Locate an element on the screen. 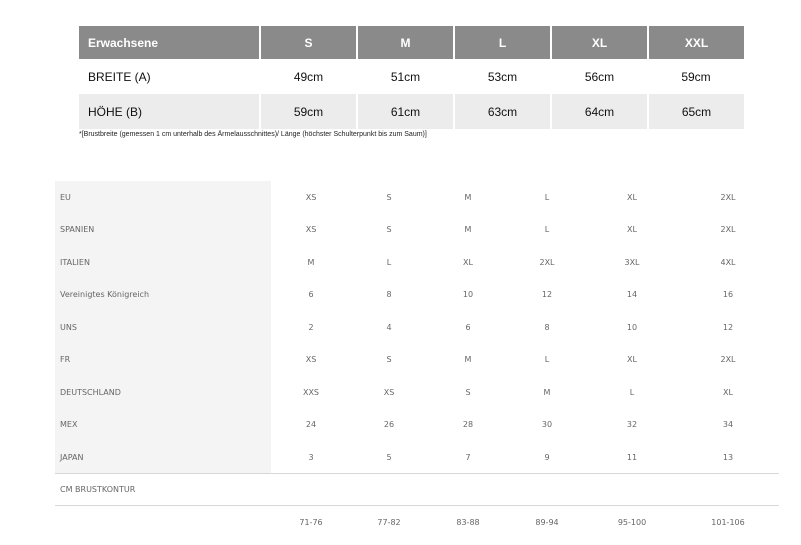 Image resolution: width=801 pixels, height=545 pixels. row-label: EU is located at coordinates (65, 197).